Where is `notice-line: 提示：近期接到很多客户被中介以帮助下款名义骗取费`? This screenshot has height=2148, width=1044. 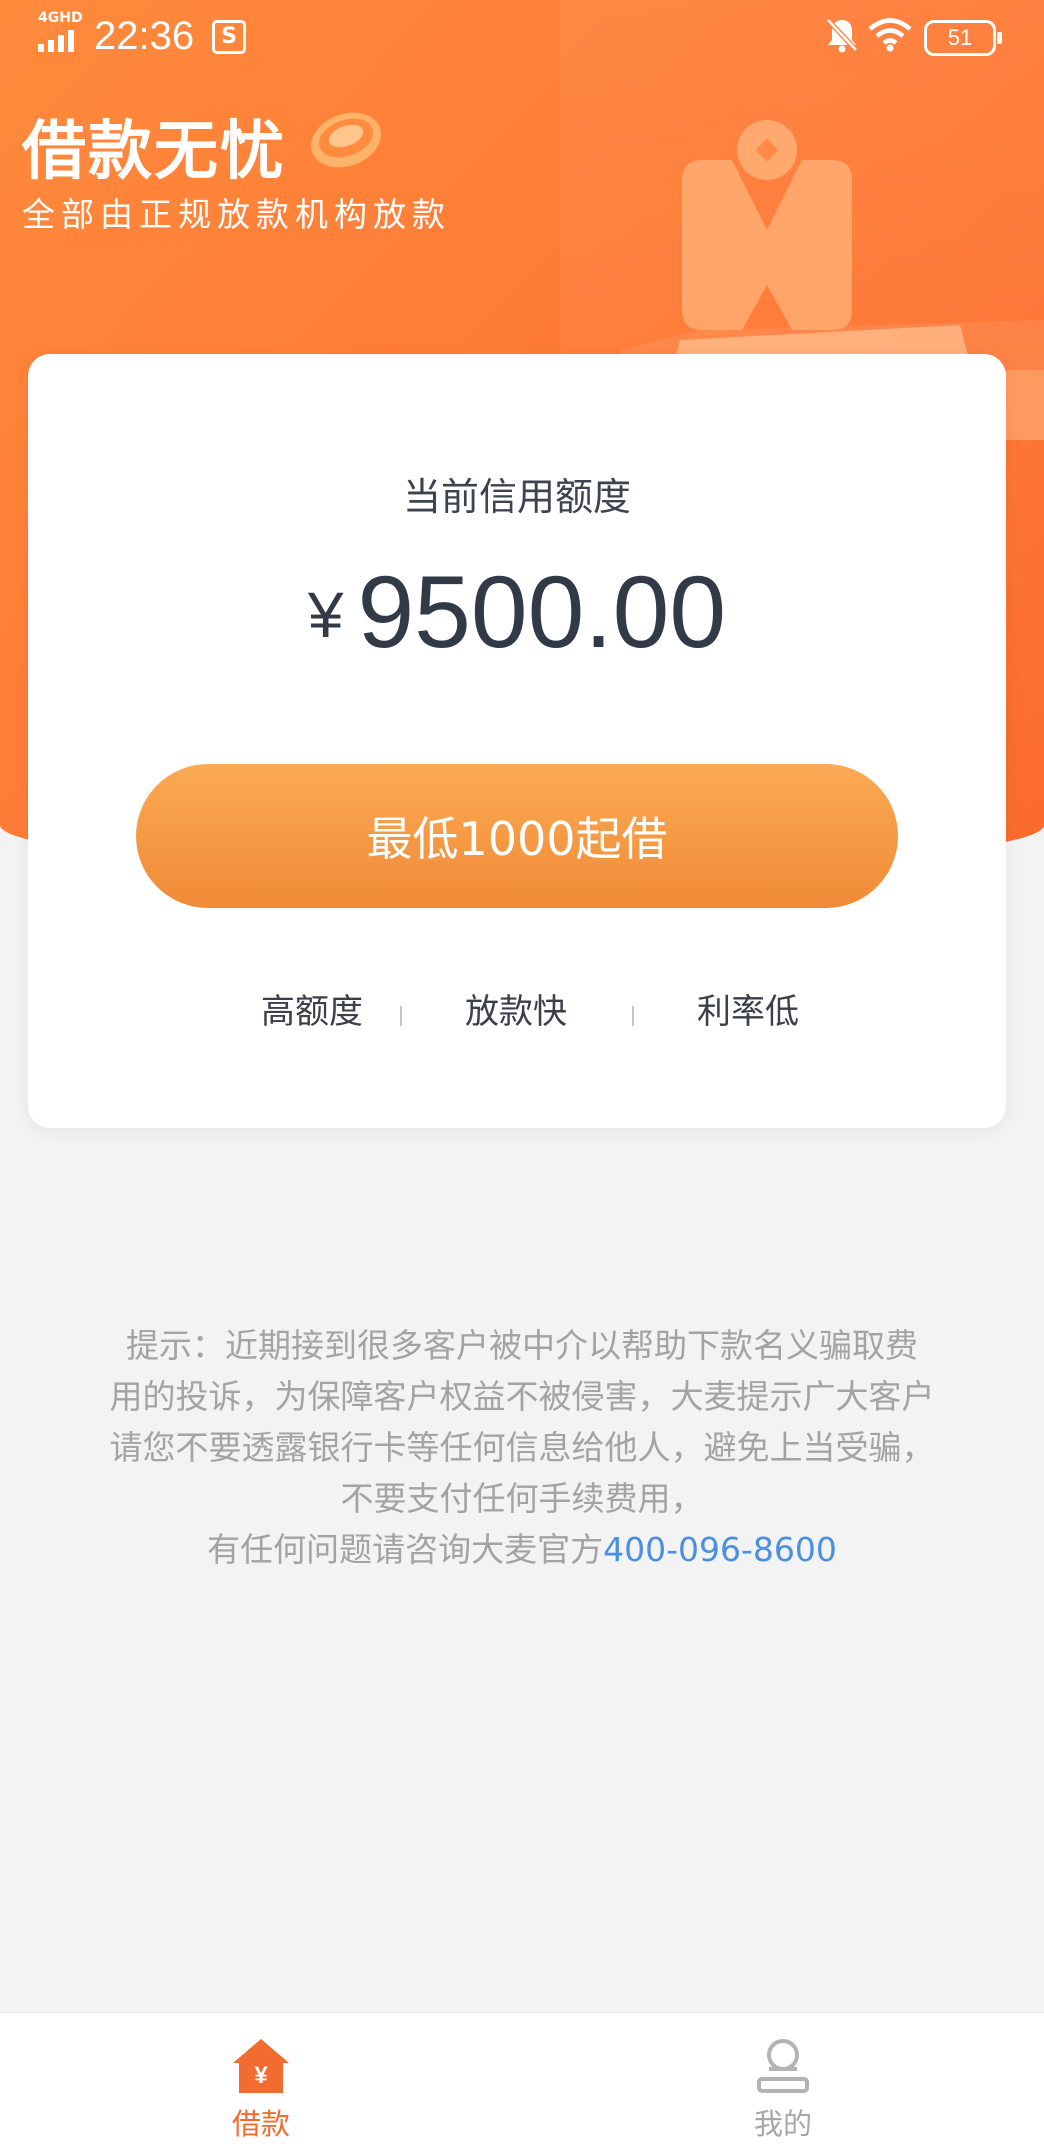
notice-line: 提示：近期接到很多客户被中介以帮助下款名义骗取费 is located at coordinates (522, 1345).